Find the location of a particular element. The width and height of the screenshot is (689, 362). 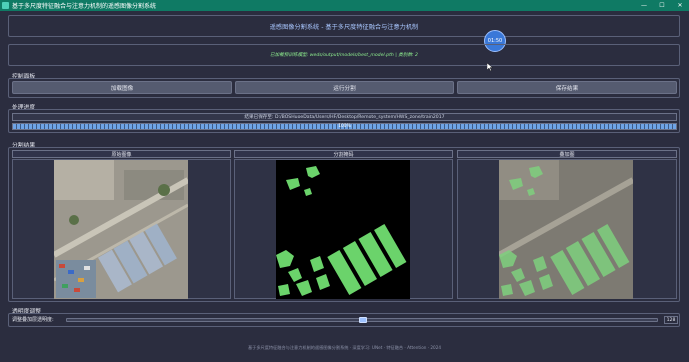

opacity-value-field: 128 is located at coordinates (671, 320).